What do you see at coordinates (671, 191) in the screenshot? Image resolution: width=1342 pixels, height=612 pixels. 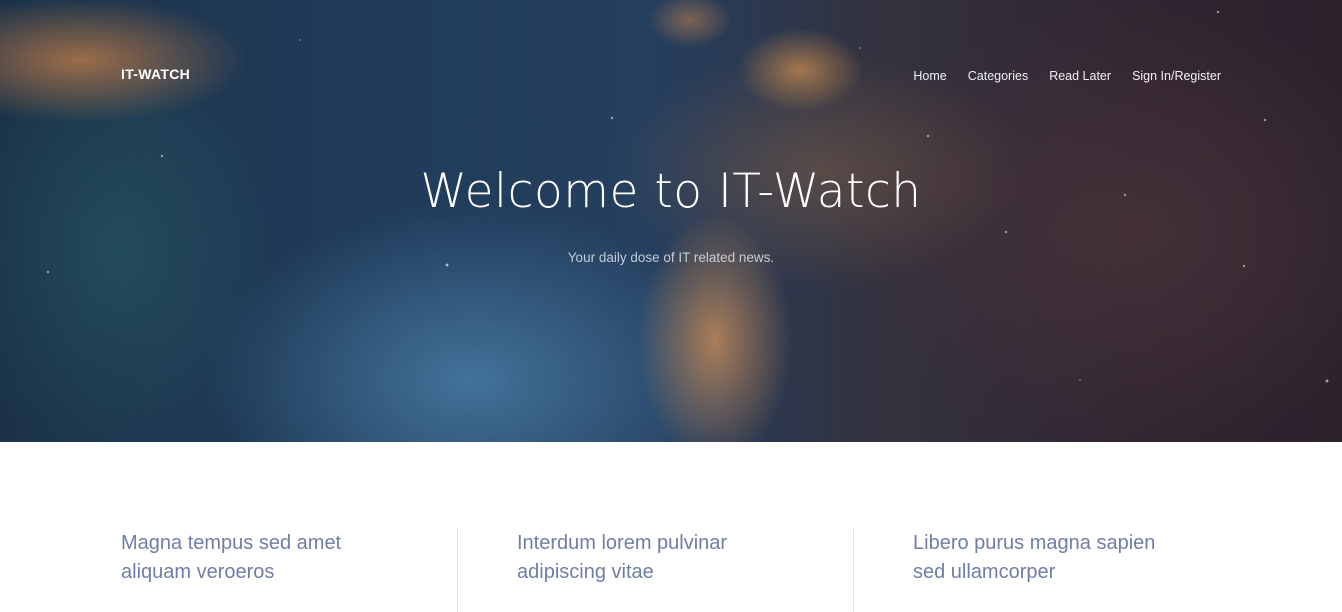 I see `hero-title: Welcome to IT-Watch` at bounding box center [671, 191].